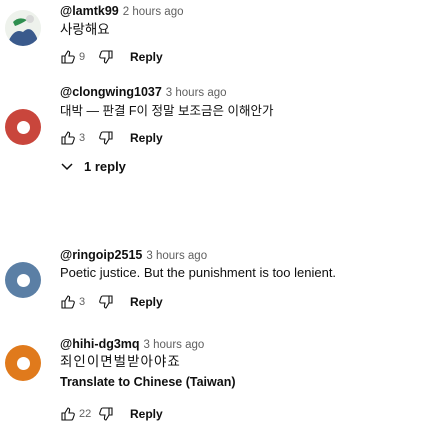 This screenshot has width=445, height=448. I want to click on comment-username: @lamtk99, so click(89, 11).